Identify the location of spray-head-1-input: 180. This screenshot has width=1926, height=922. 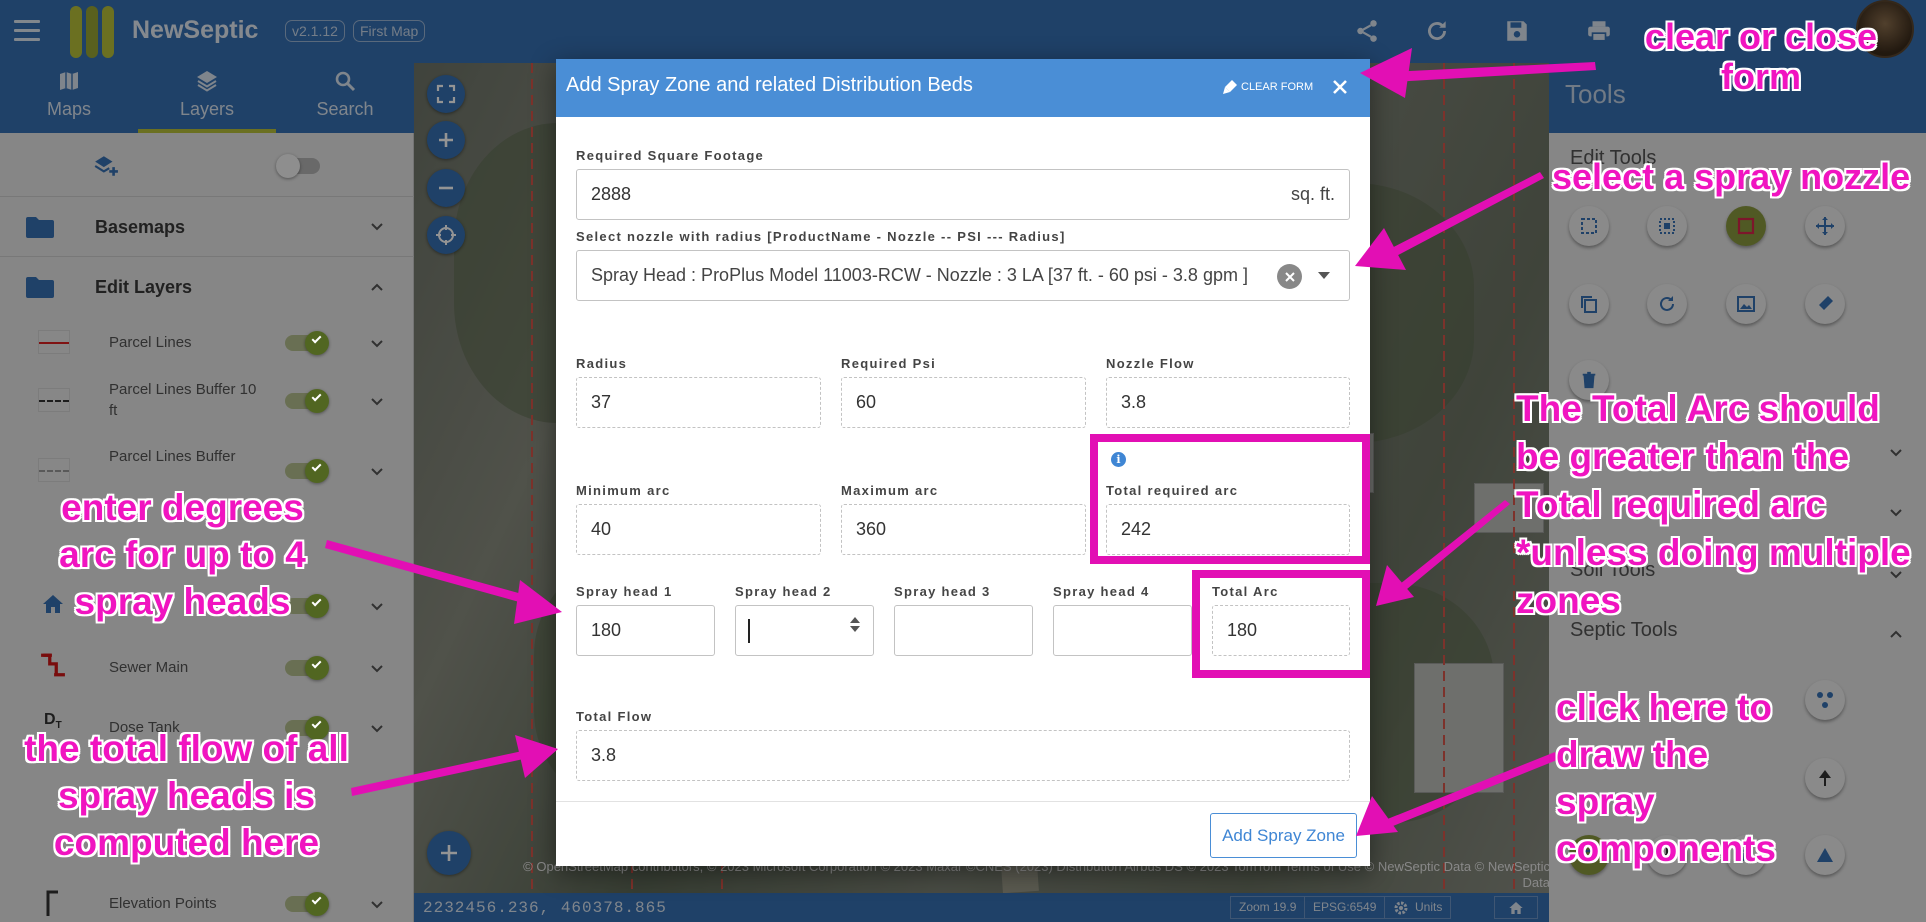
(645, 630).